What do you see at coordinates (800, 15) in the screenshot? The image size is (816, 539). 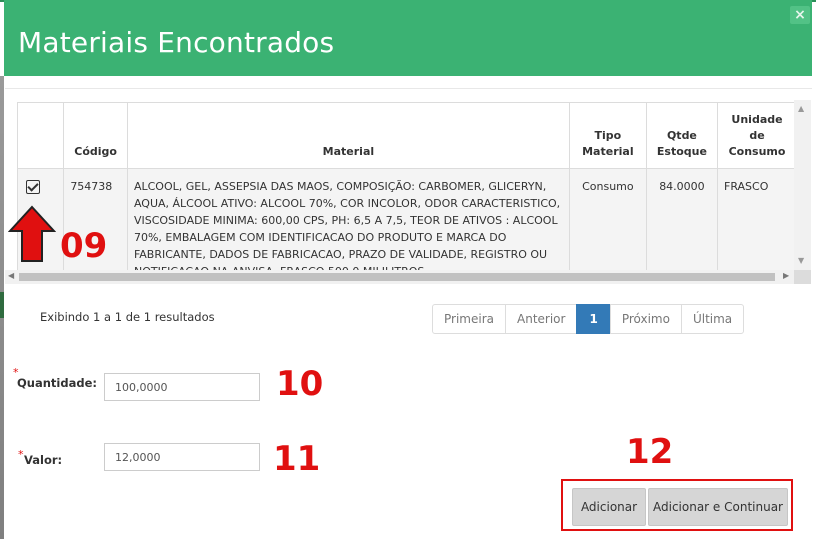 I see `close-icon: ×` at bounding box center [800, 15].